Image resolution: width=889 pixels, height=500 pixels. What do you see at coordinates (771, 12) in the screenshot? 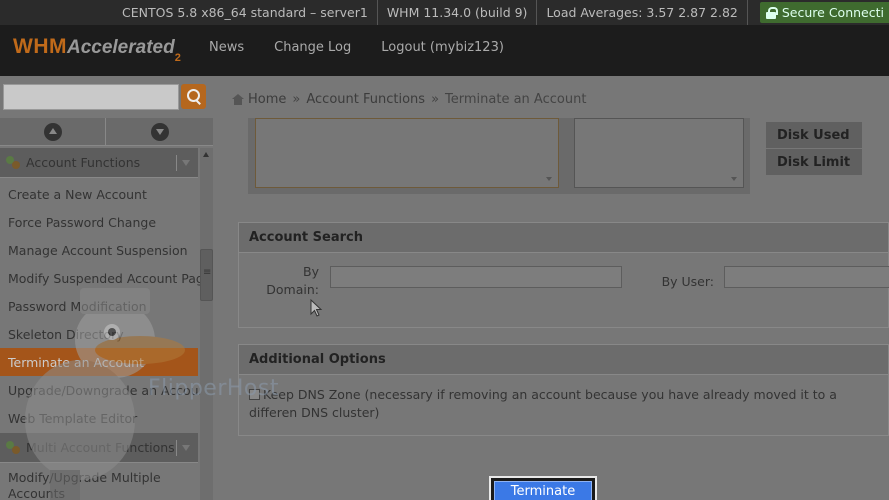
I see `lock-icon` at bounding box center [771, 12].